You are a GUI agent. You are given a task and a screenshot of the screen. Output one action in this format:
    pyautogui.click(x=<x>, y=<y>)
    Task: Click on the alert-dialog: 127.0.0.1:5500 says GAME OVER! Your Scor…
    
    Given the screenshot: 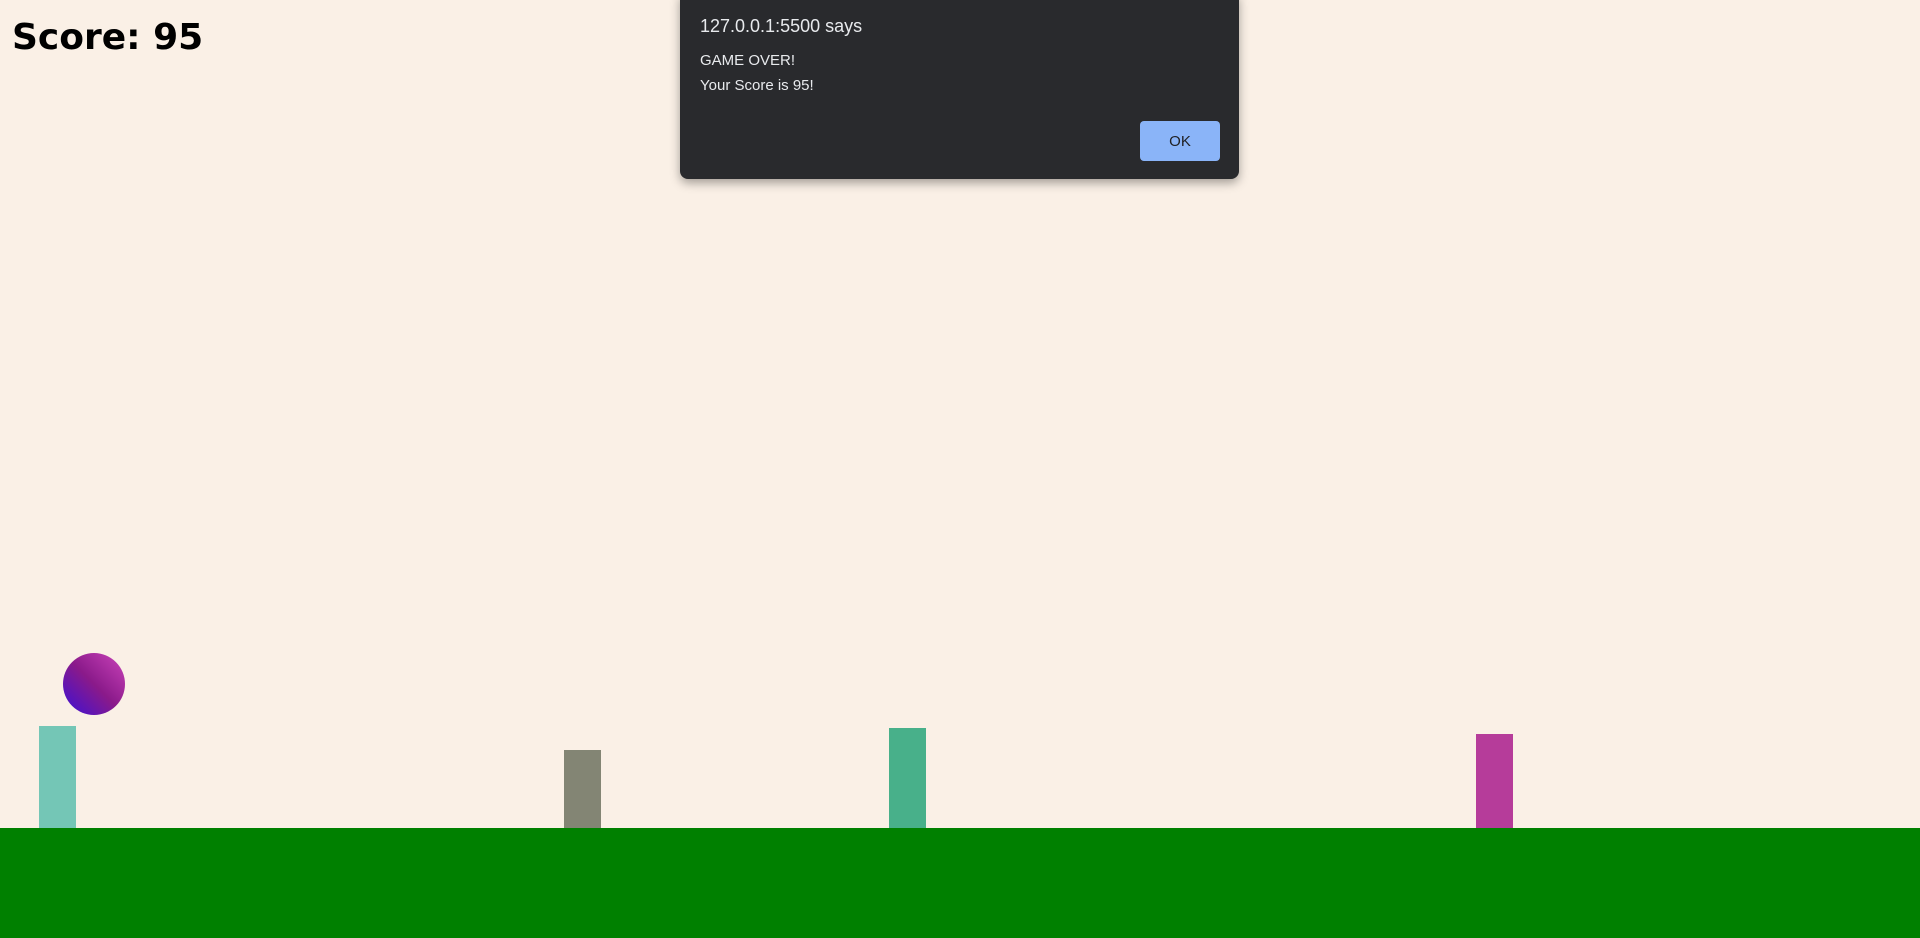 What is the action you would take?
    pyautogui.click(x=959, y=89)
    